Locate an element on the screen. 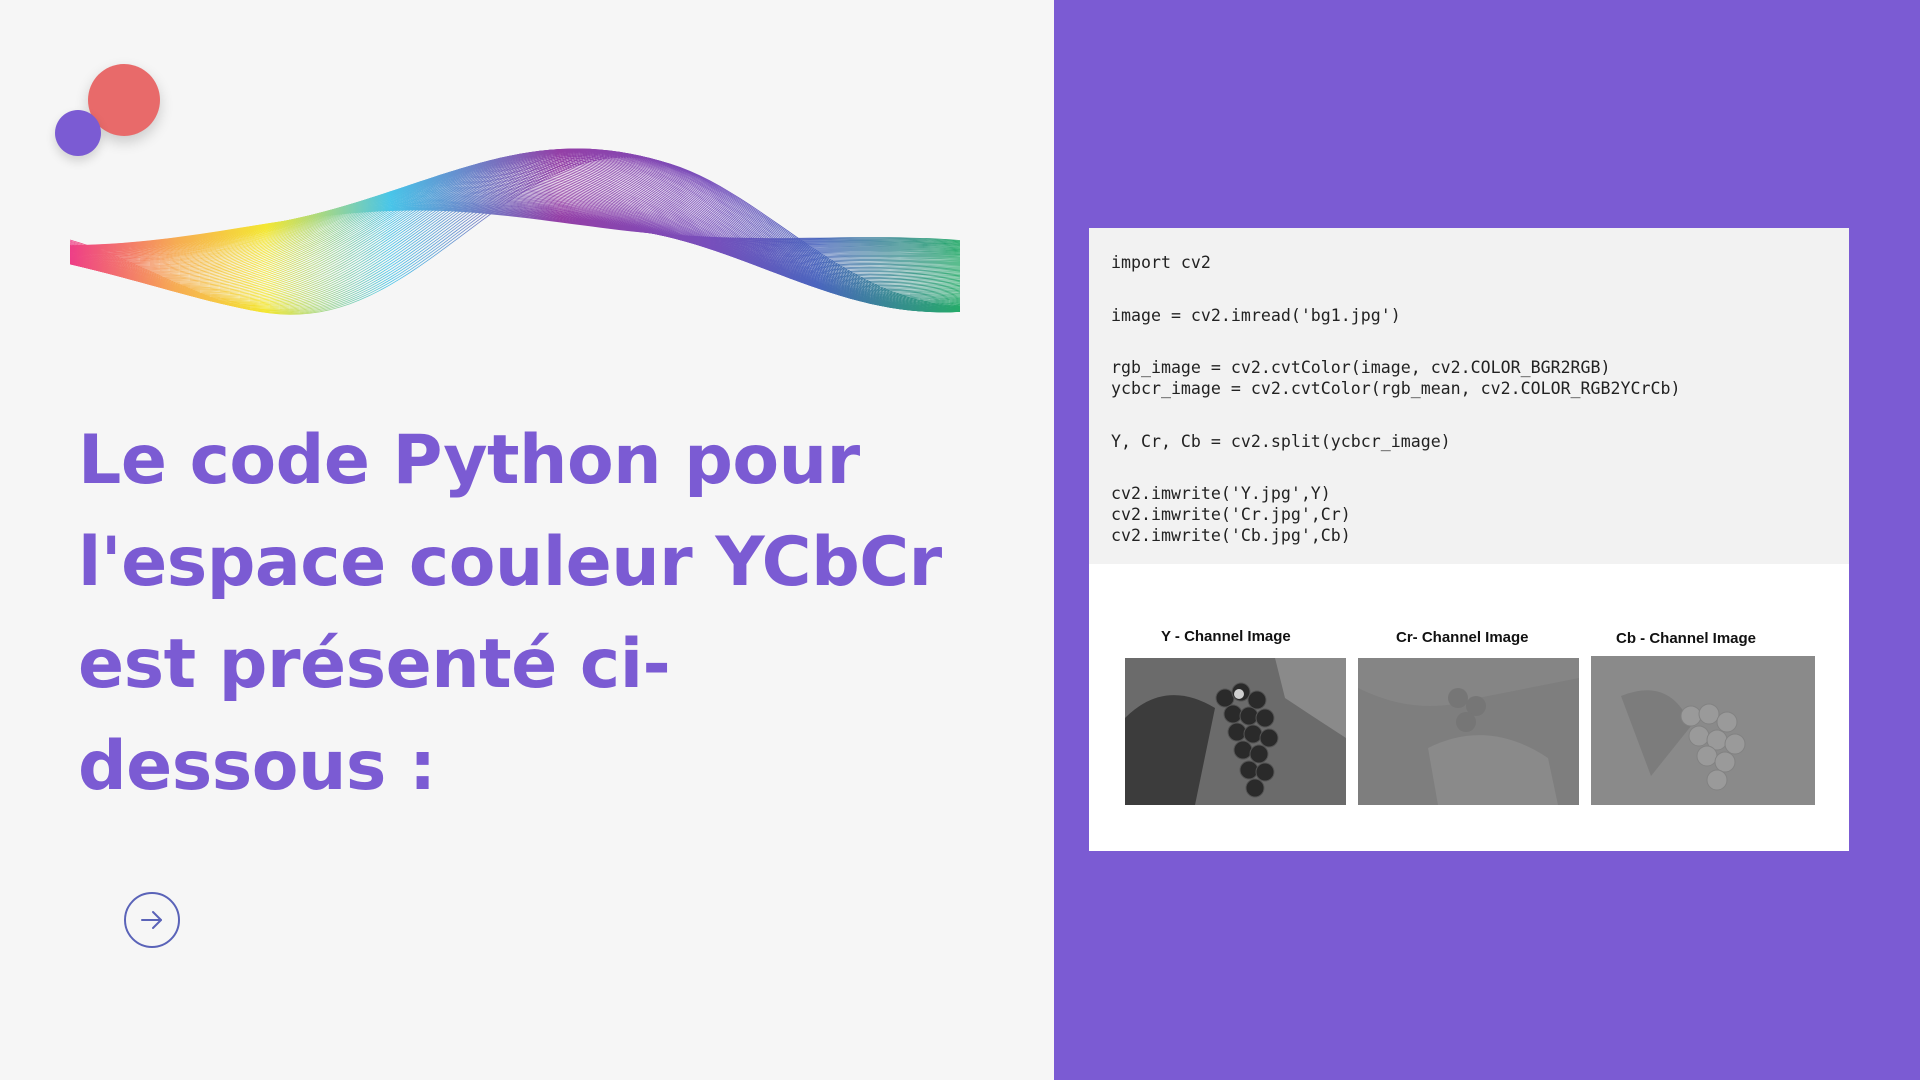 This screenshot has width=1920, height=1080. cr-channel-image is located at coordinates (1468, 731).